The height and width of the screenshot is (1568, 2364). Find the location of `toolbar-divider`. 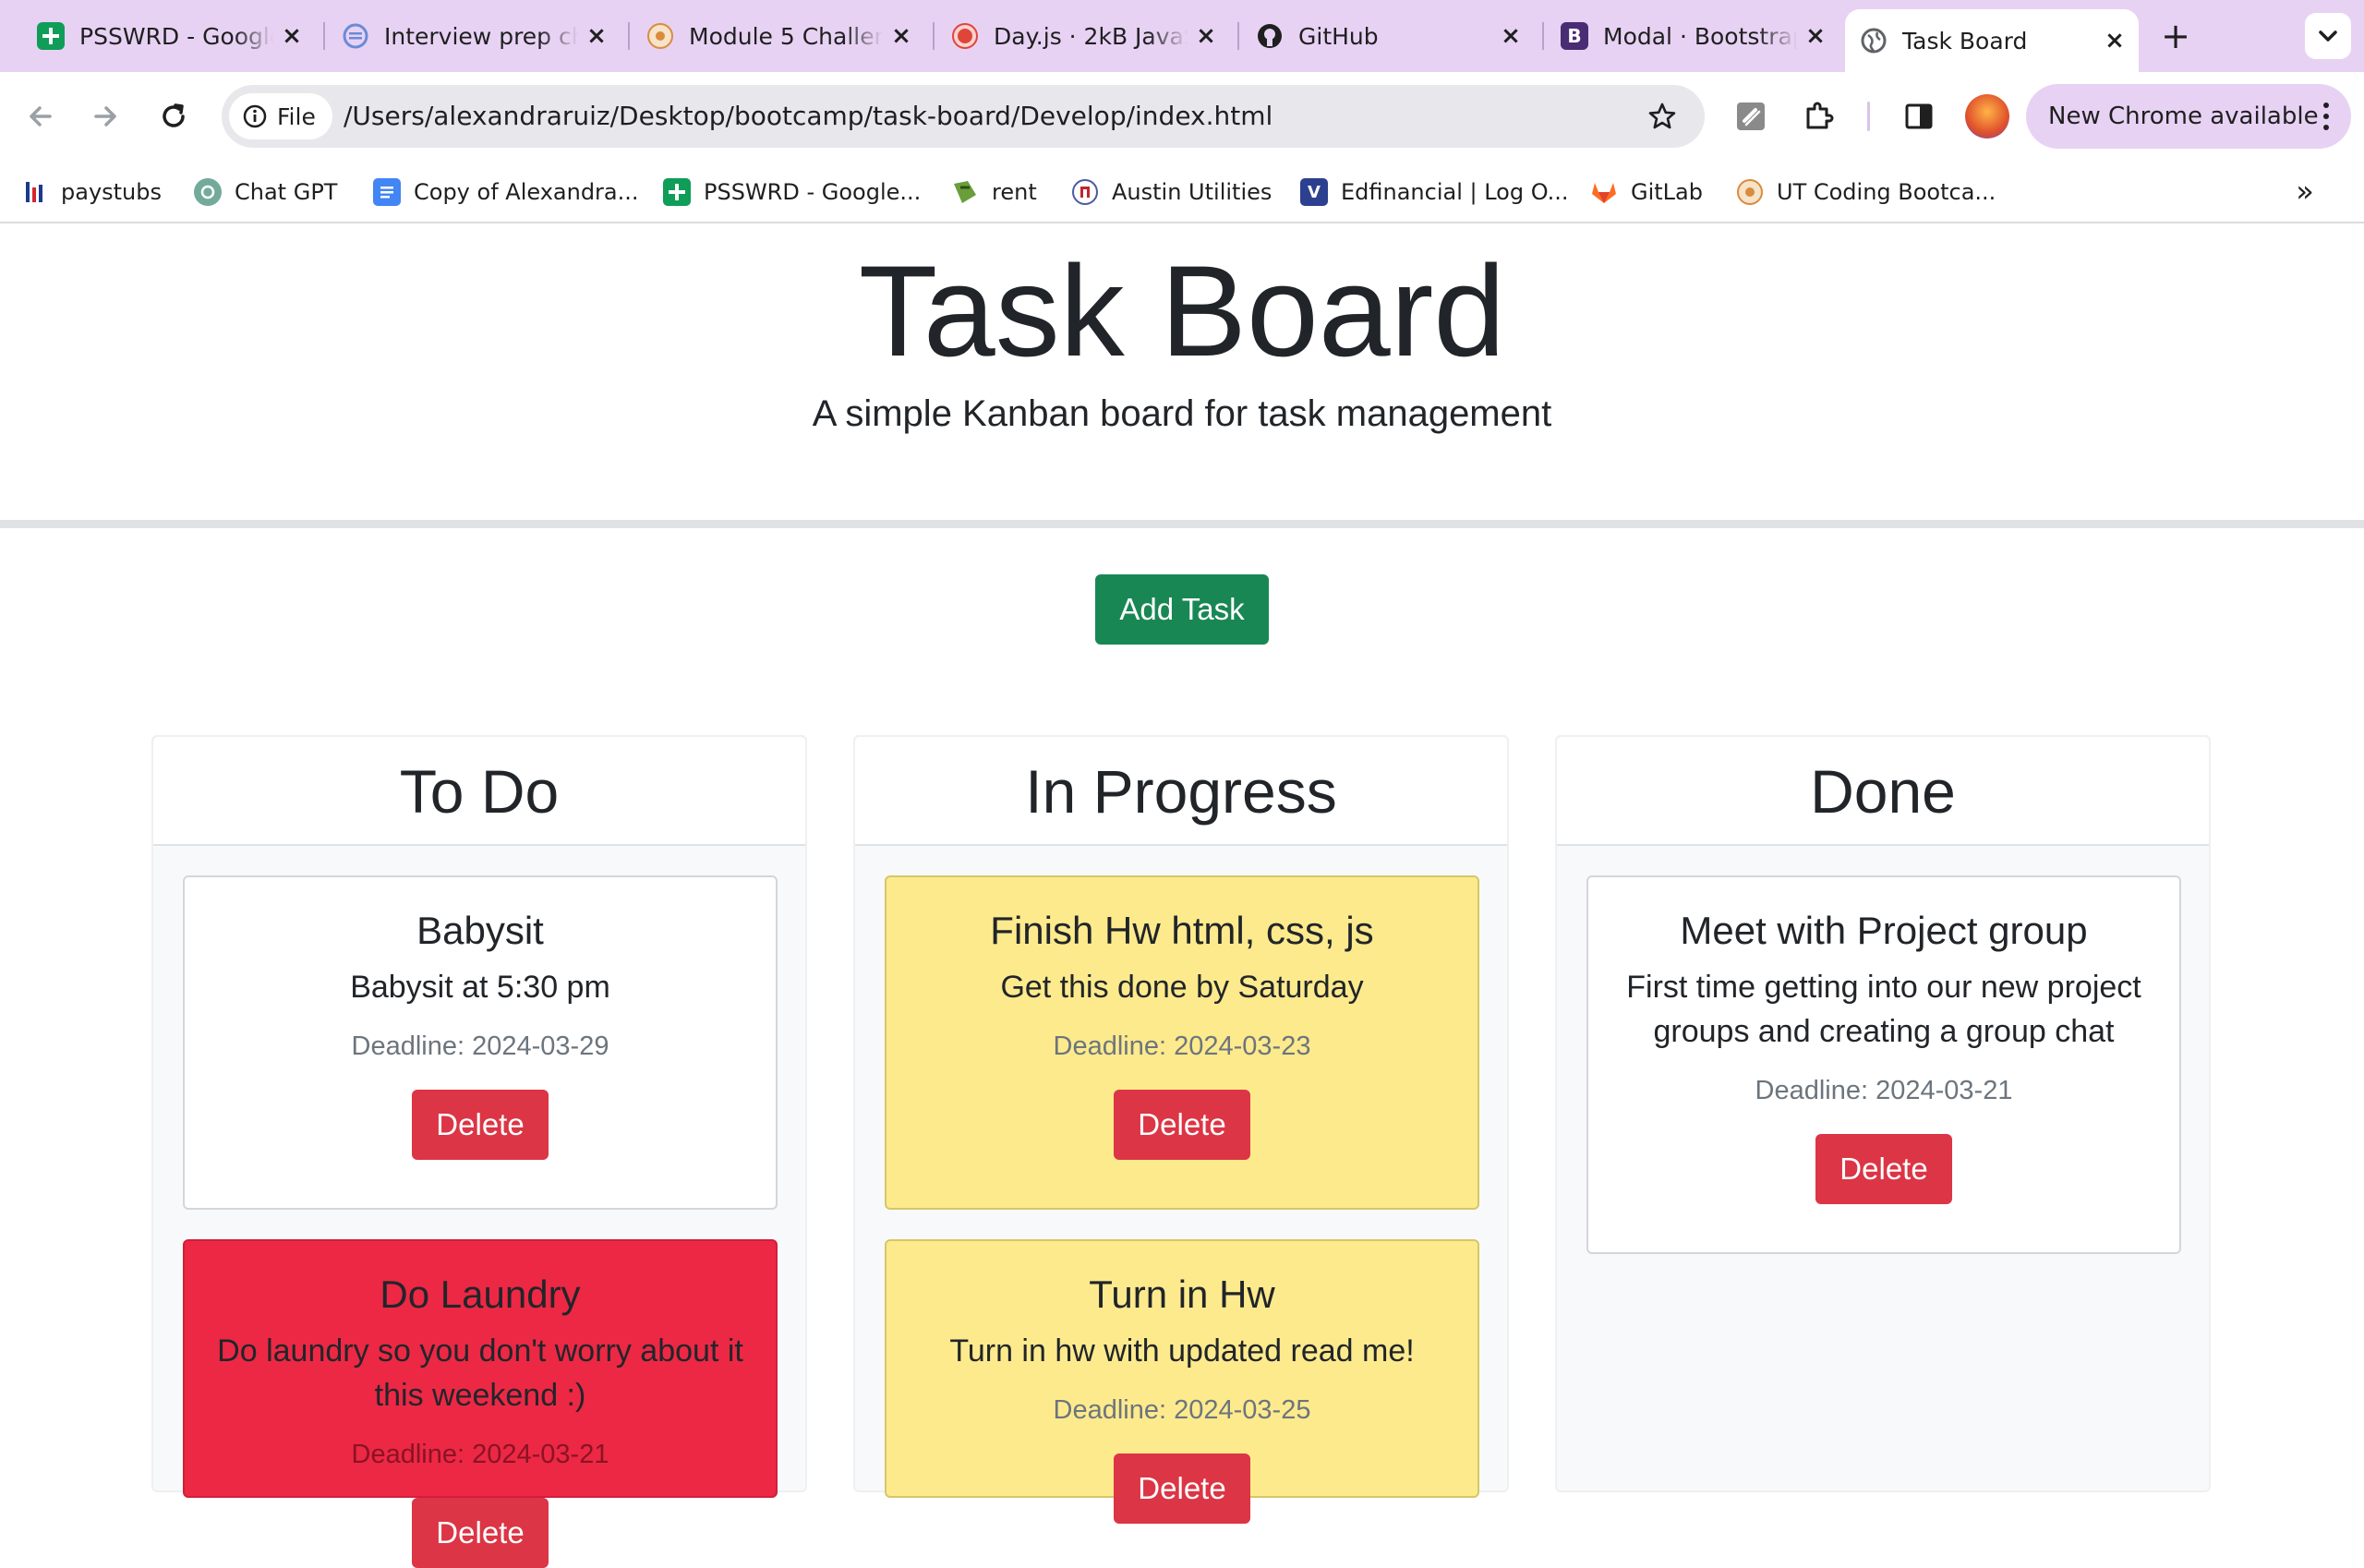

toolbar-divider is located at coordinates (1868, 116).